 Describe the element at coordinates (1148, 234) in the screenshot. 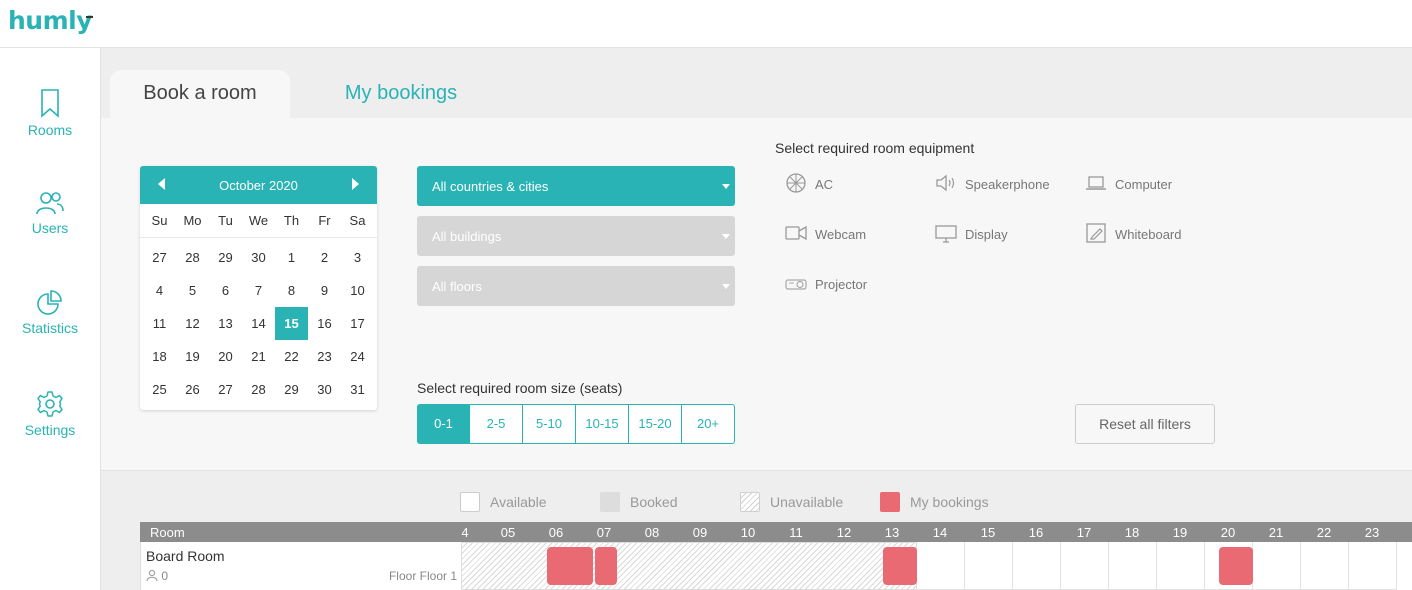

I see `equipment-label: Whiteboard` at that location.